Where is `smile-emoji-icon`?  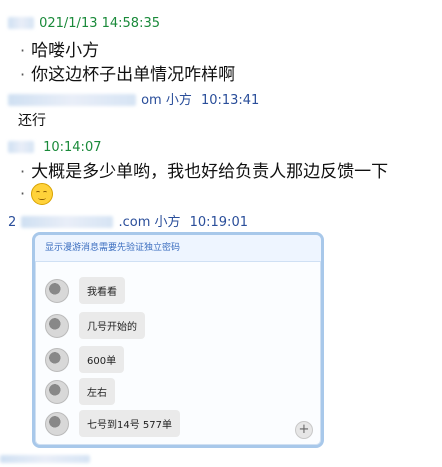 smile-emoji-icon is located at coordinates (42, 194).